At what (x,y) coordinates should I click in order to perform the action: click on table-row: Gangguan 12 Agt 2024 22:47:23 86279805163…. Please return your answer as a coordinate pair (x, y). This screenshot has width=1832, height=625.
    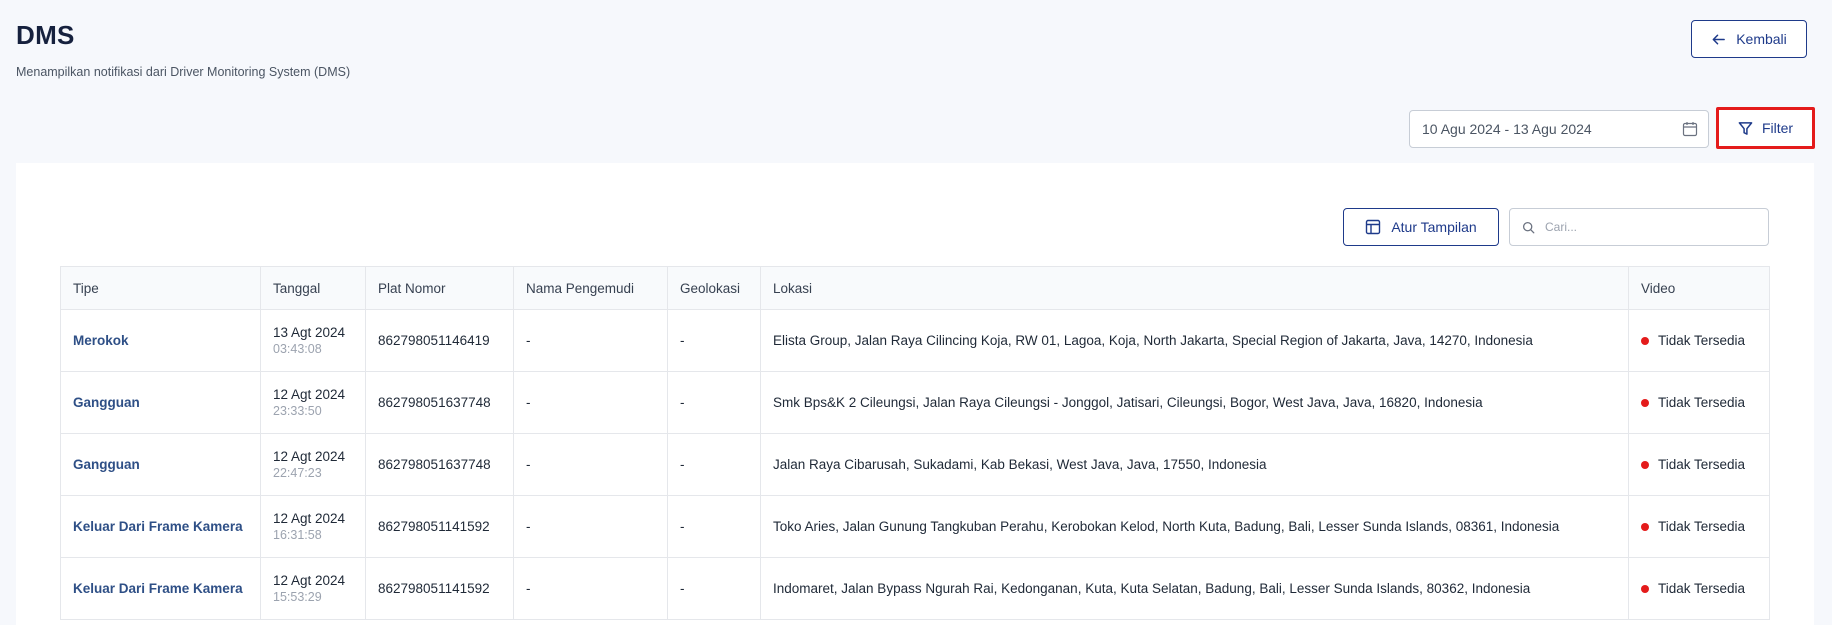
    Looking at the image, I should click on (915, 464).